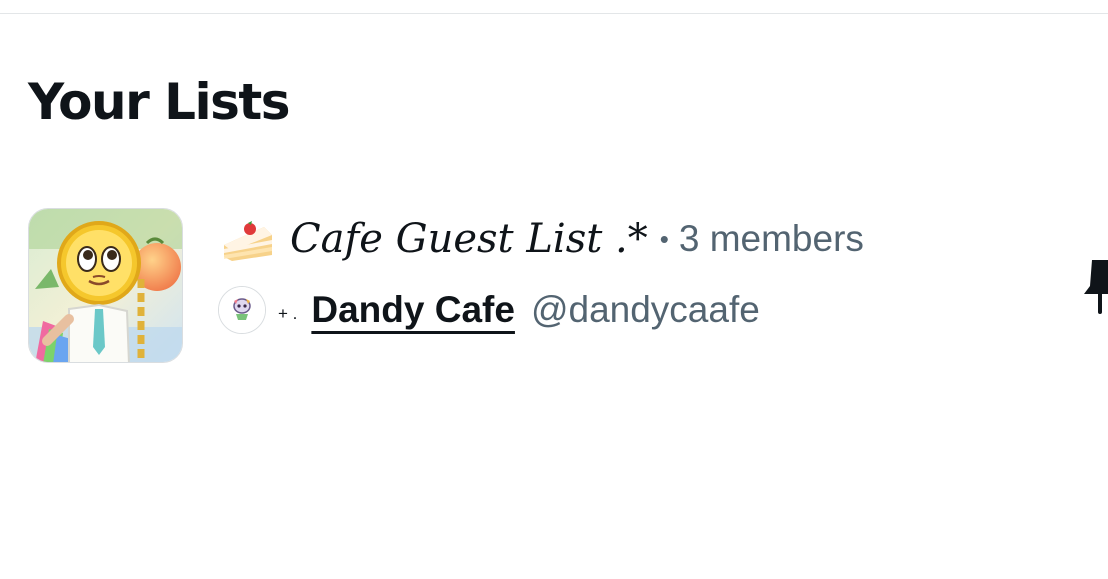  Describe the element at coordinates (159, 102) in the screenshot. I see `section-title: Your Lists` at that location.